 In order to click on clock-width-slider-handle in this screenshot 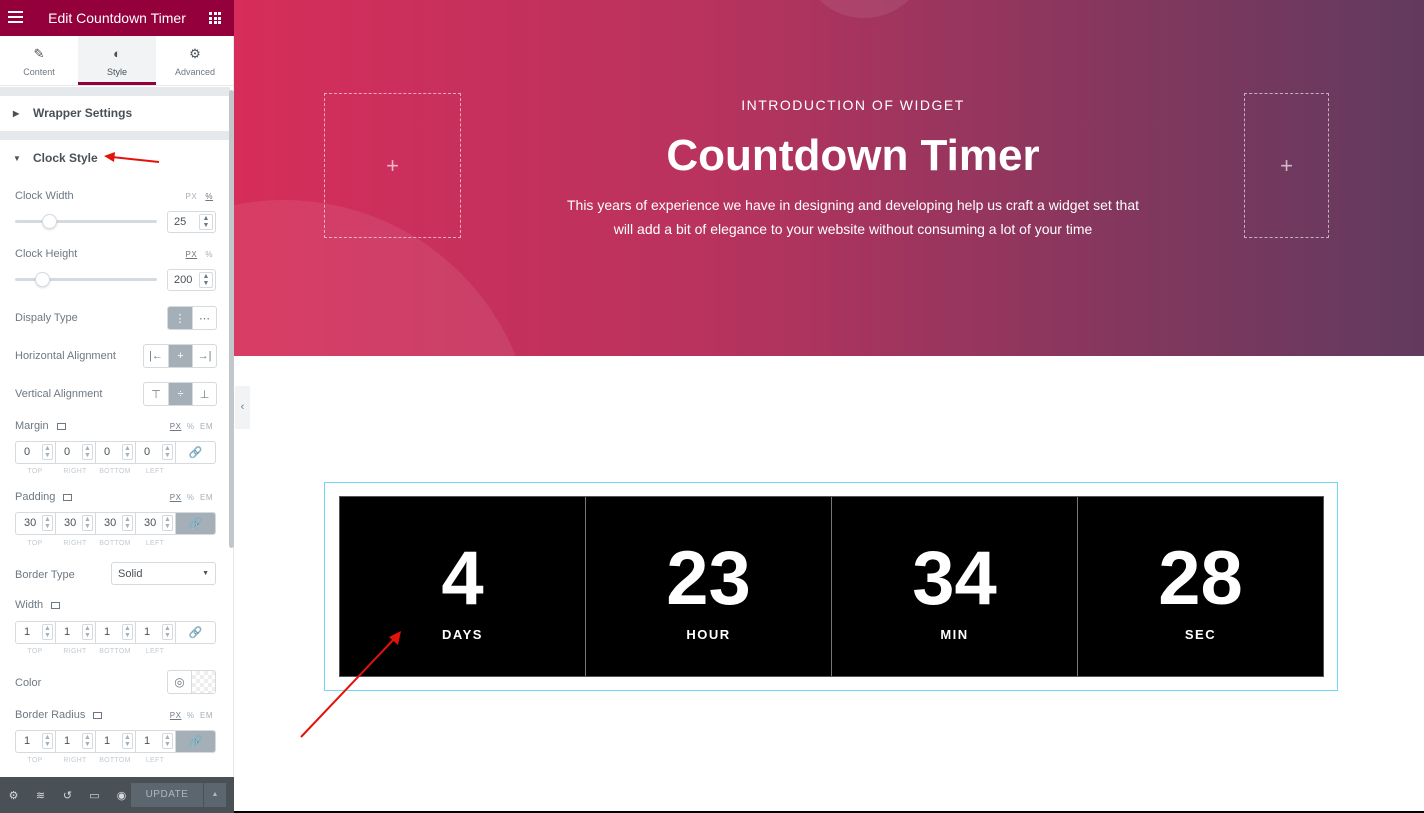, I will do `click(49, 221)`.